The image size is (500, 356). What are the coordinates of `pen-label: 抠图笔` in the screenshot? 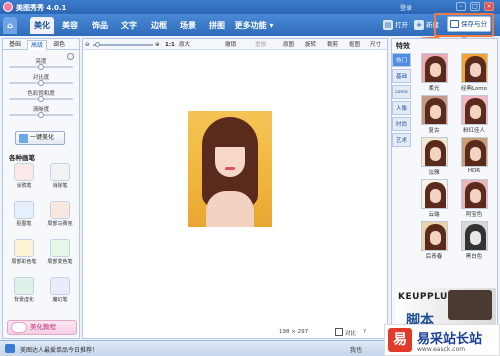 It's located at (24, 224).